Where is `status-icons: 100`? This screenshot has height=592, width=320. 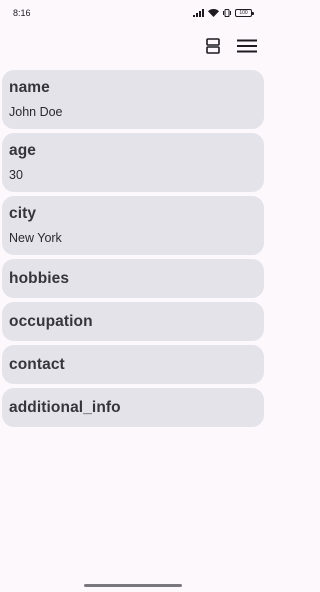 status-icons: 100 is located at coordinates (223, 13).